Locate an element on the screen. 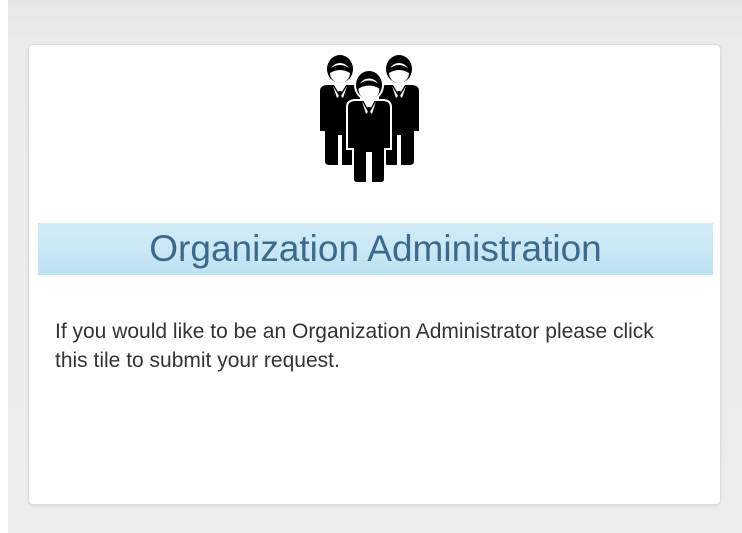 Image resolution: width=742 pixels, height=533 pixels. tile-title: Organization Administration is located at coordinates (375, 248).